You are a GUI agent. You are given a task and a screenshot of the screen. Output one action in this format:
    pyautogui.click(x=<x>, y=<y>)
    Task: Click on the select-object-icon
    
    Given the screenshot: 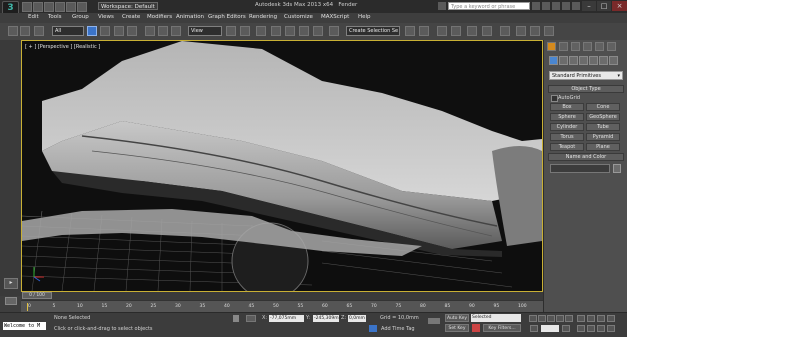 What is the action you would take?
    pyautogui.click(x=92, y=31)
    